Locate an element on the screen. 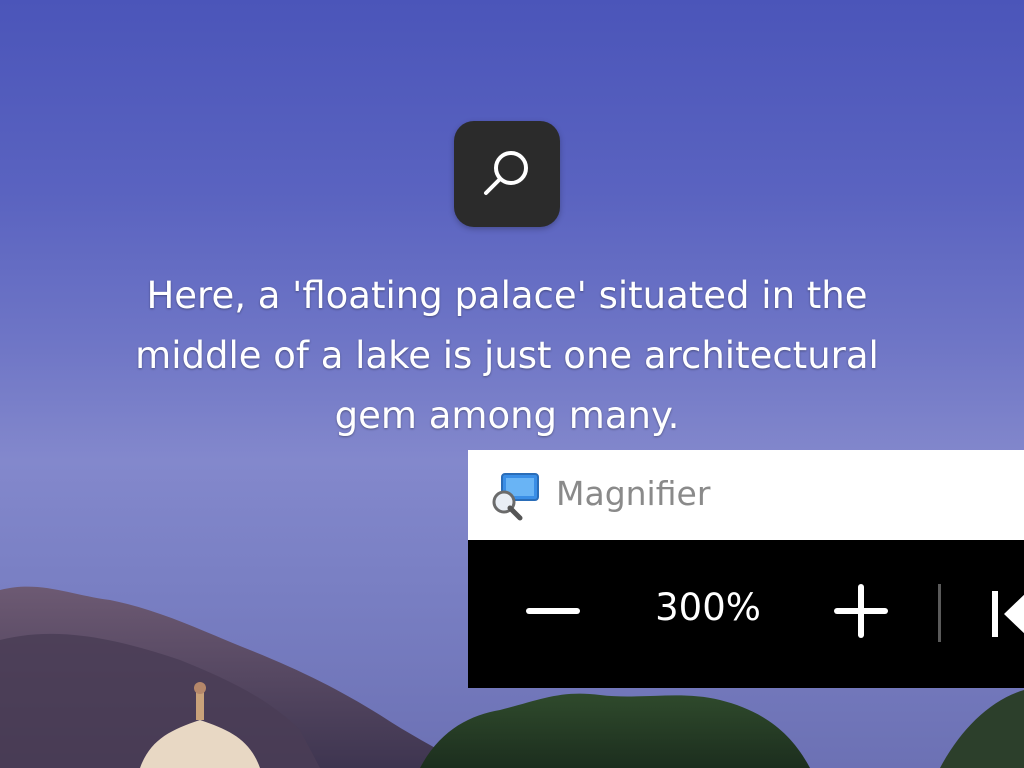  zoom-level-readout: 300% is located at coordinates (708, 607).